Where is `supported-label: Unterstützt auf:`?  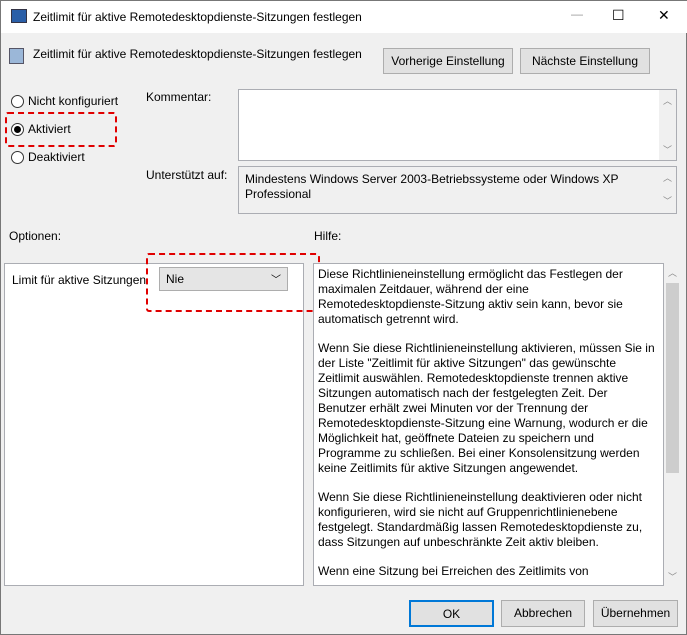 supported-label: Unterstützt auf: is located at coordinates (187, 175).